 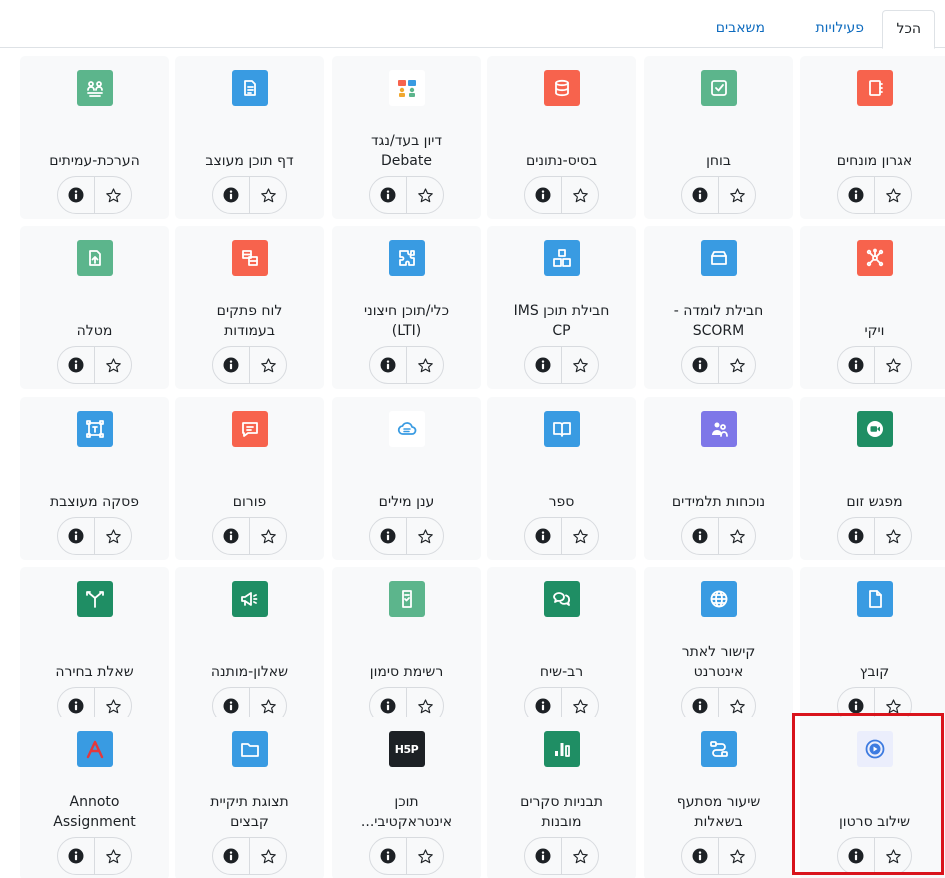 What do you see at coordinates (406, 648) in the screenshot?
I see `module-card: רשימת סימון` at bounding box center [406, 648].